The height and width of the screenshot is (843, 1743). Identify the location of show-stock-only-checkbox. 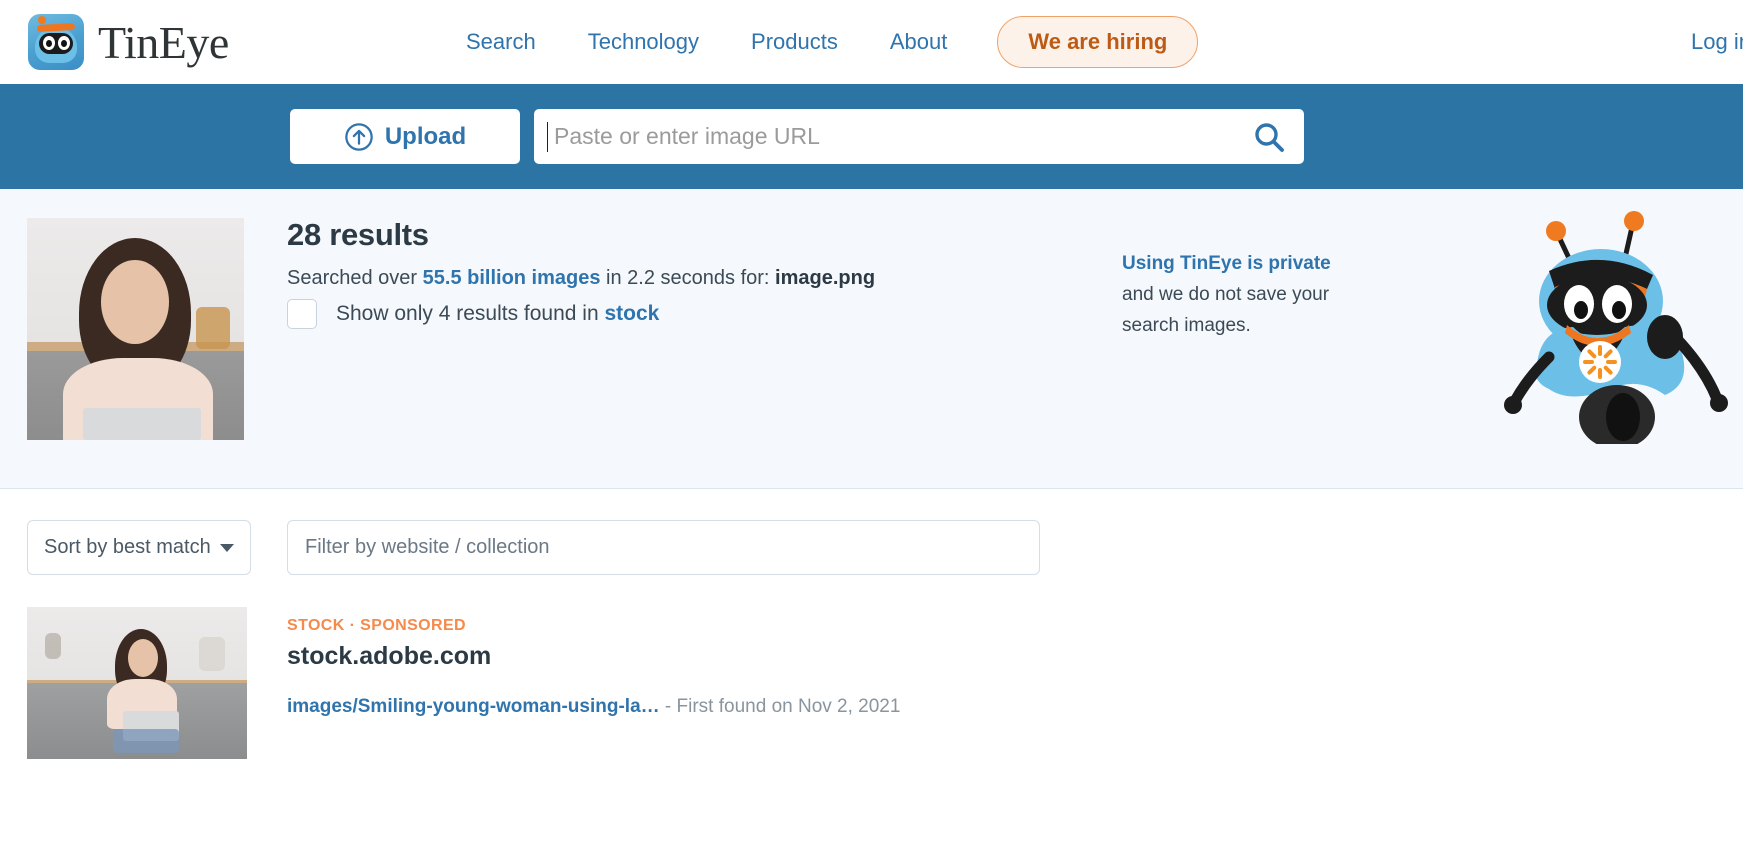
(302, 314).